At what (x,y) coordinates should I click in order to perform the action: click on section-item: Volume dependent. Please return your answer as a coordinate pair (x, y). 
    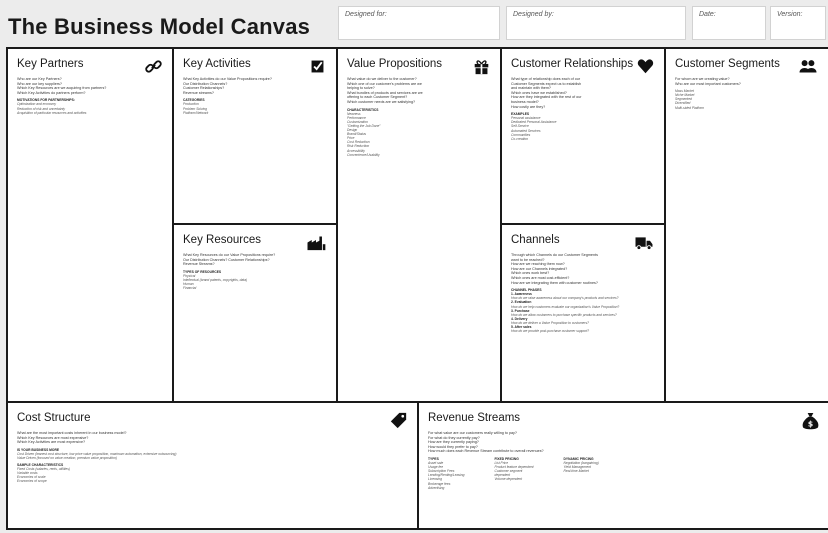
    Looking at the image, I should click on (508, 479).